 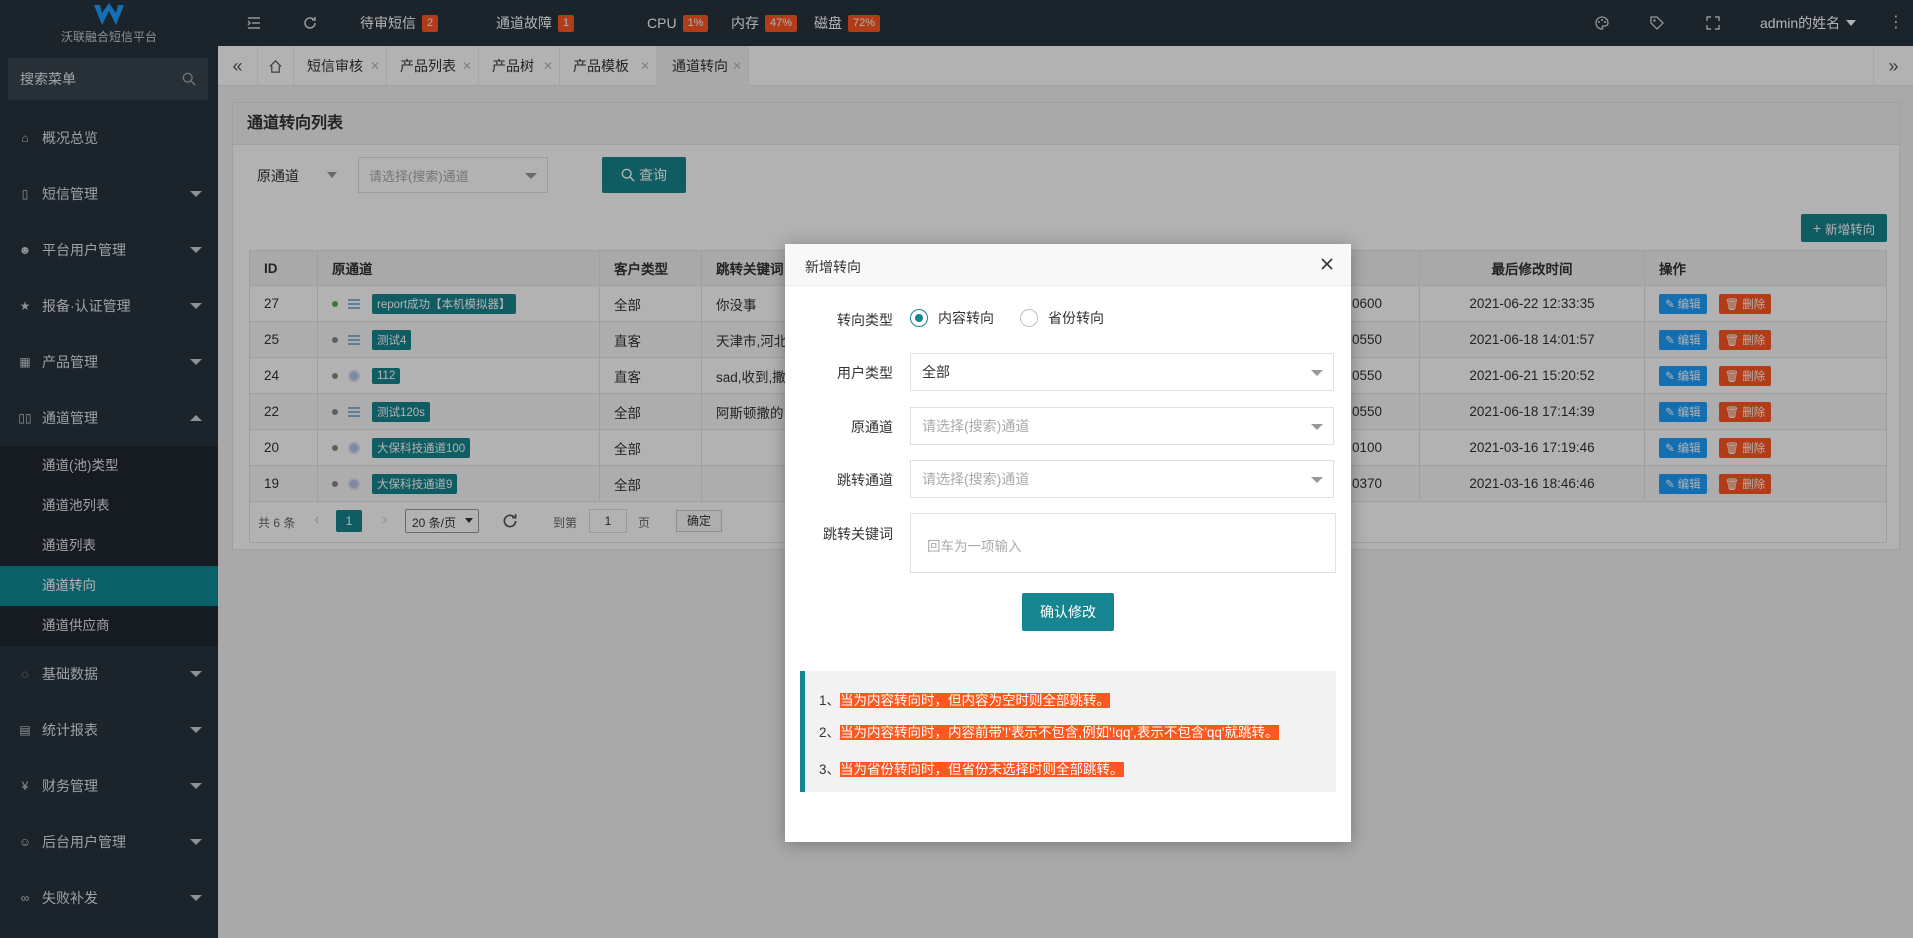 What do you see at coordinates (833, 267) in the screenshot?
I see `modal-title: 新增转向` at bounding box center [833, 267].